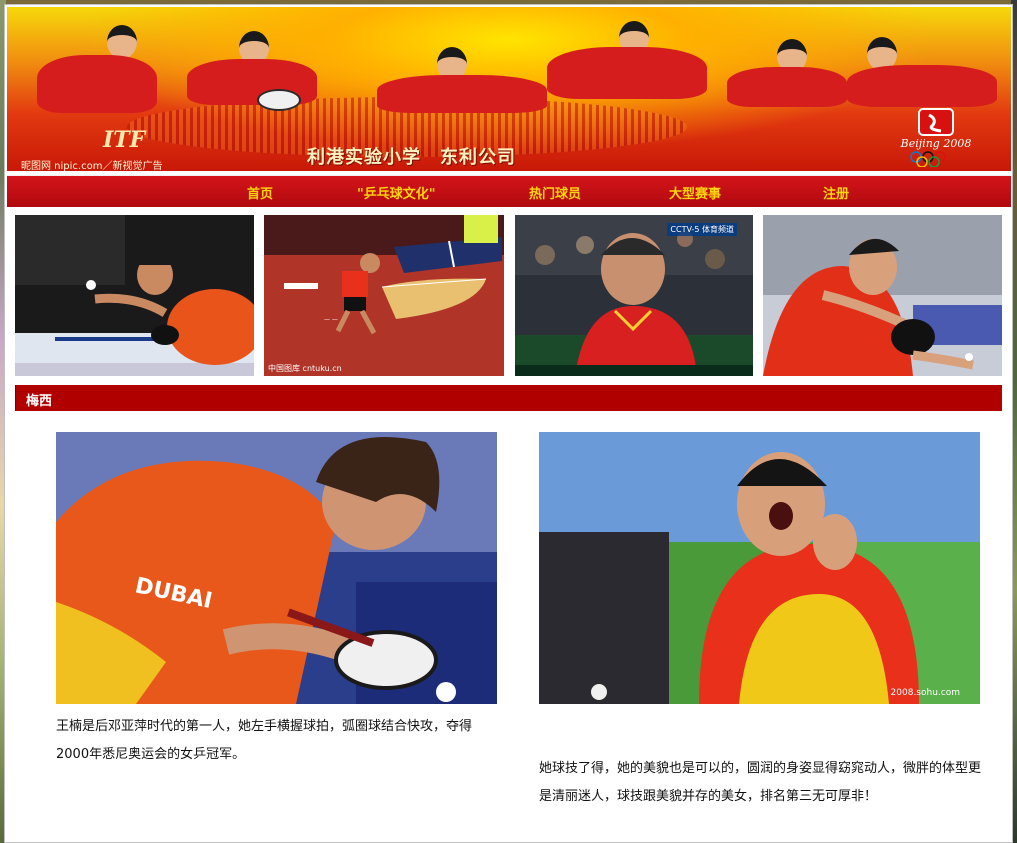  I want to click on section-title: 梅西, so click(39, 401).